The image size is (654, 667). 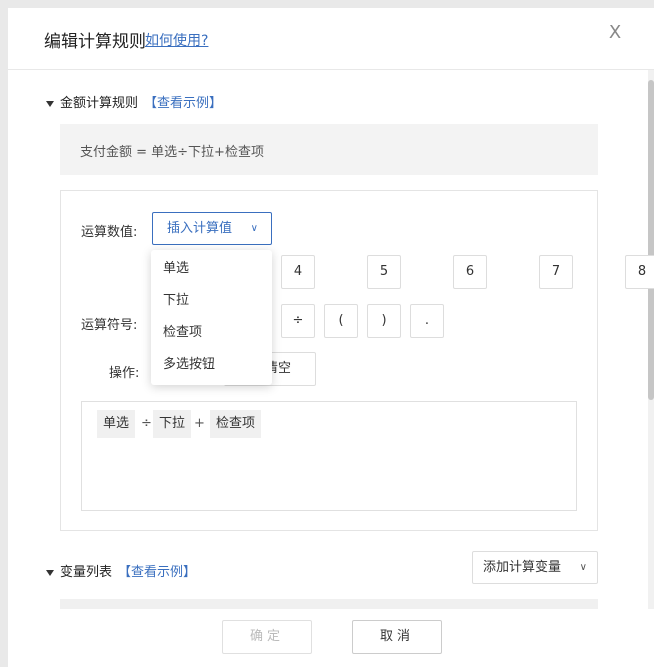 I want to click on dialog-header: 编辑计算规则 如何使用? X, so click(x=331, y=39).